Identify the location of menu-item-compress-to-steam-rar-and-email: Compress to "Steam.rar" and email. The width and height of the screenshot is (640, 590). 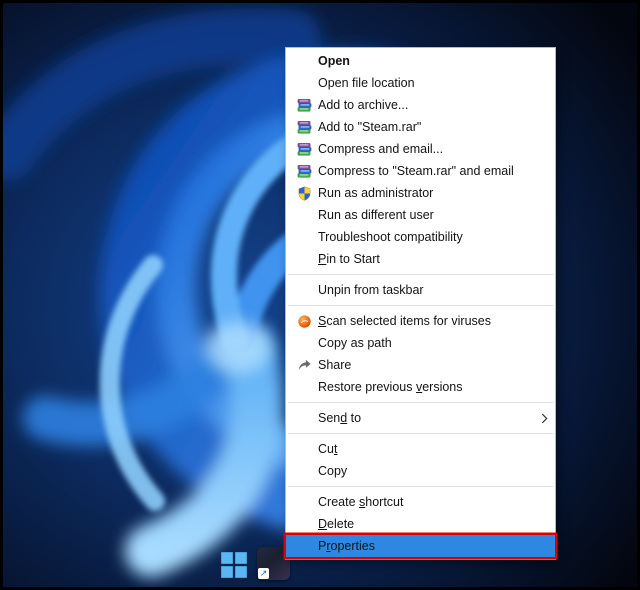
(420, 171).